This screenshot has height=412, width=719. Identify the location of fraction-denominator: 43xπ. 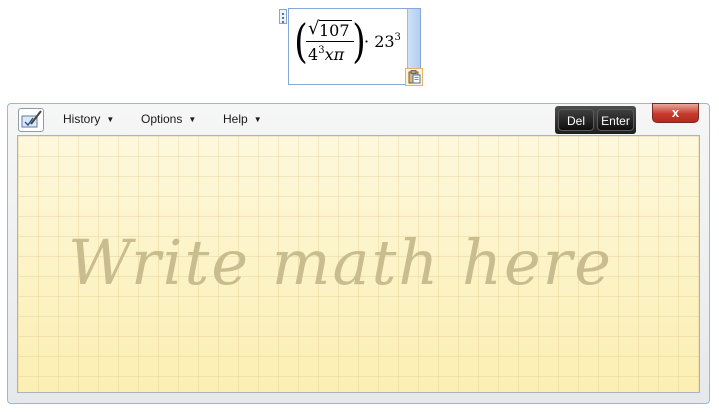
(326, 54).